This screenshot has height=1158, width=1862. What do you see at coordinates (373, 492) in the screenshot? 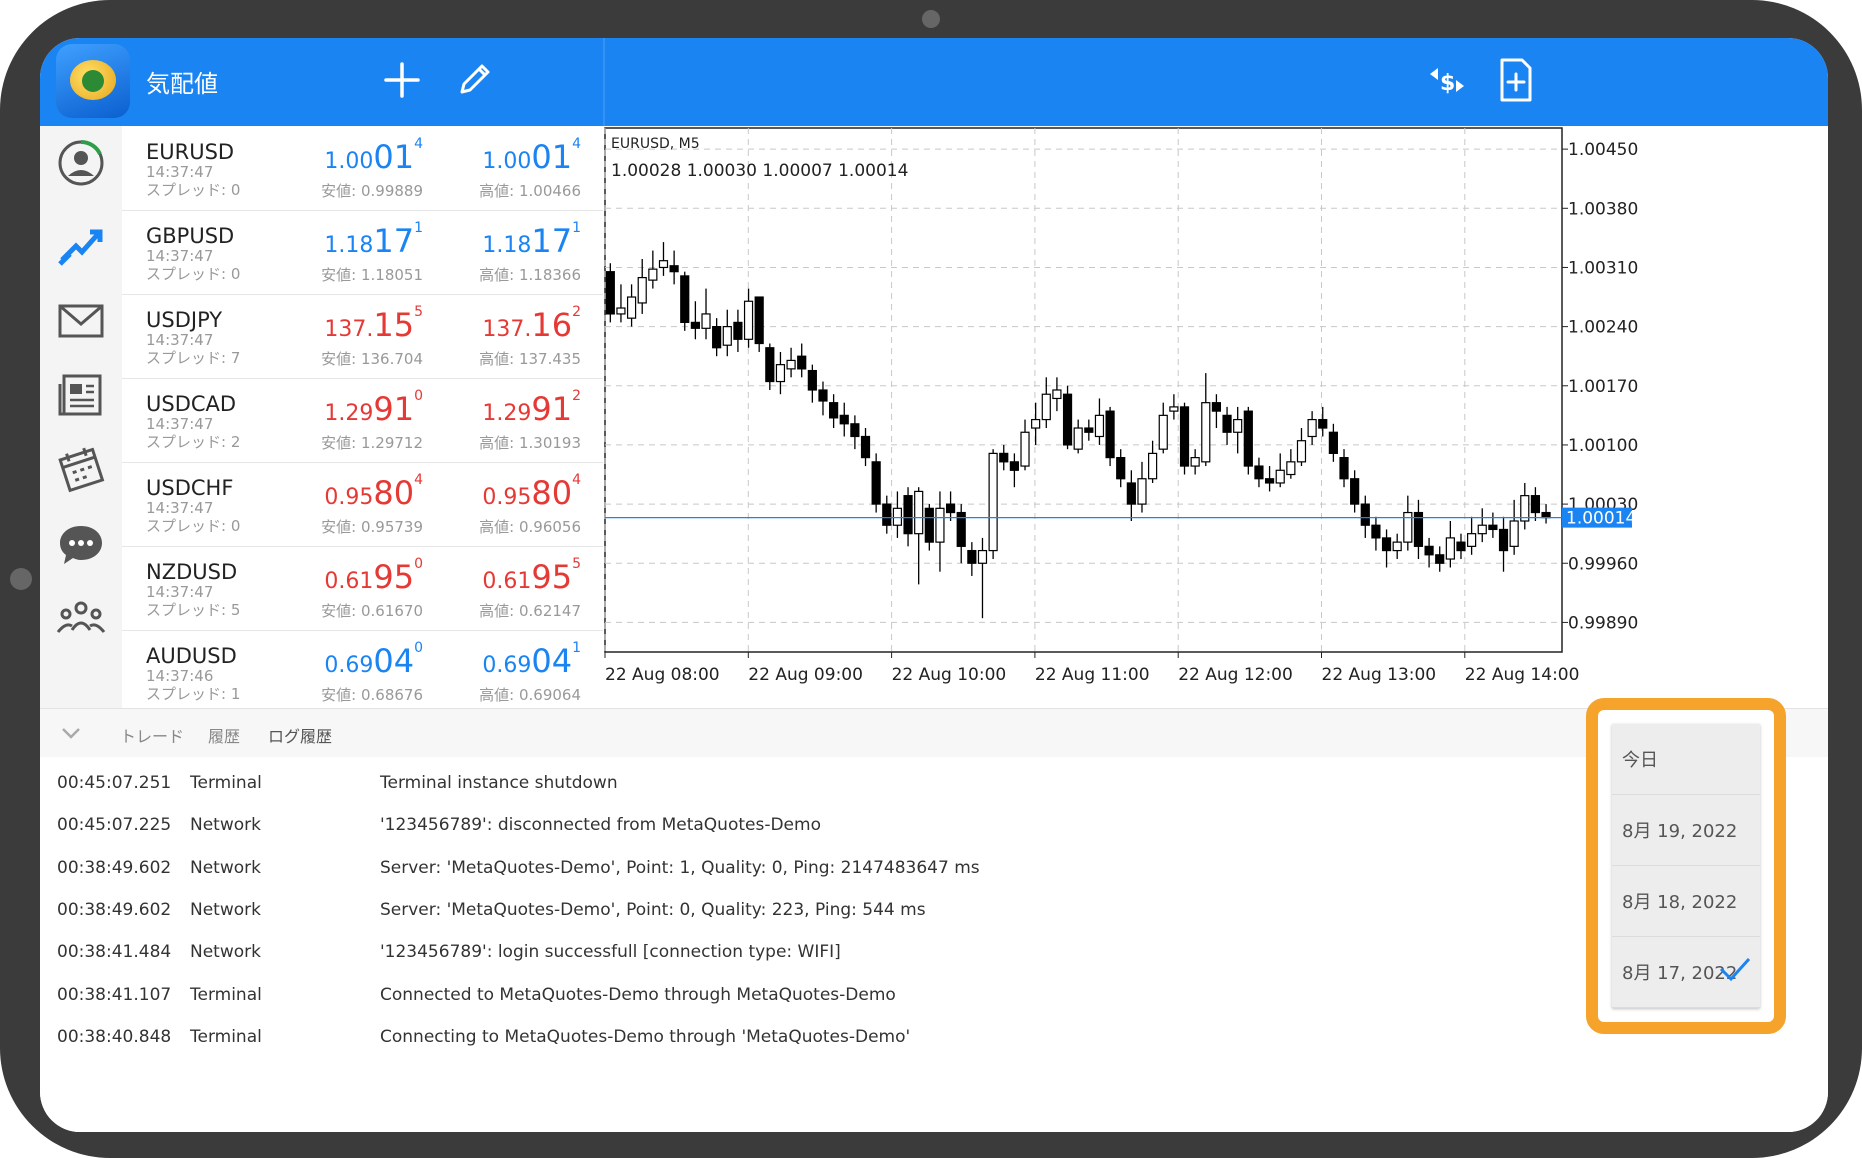
I see `bid-price: 0.95804` at bounding box center [373, 492].